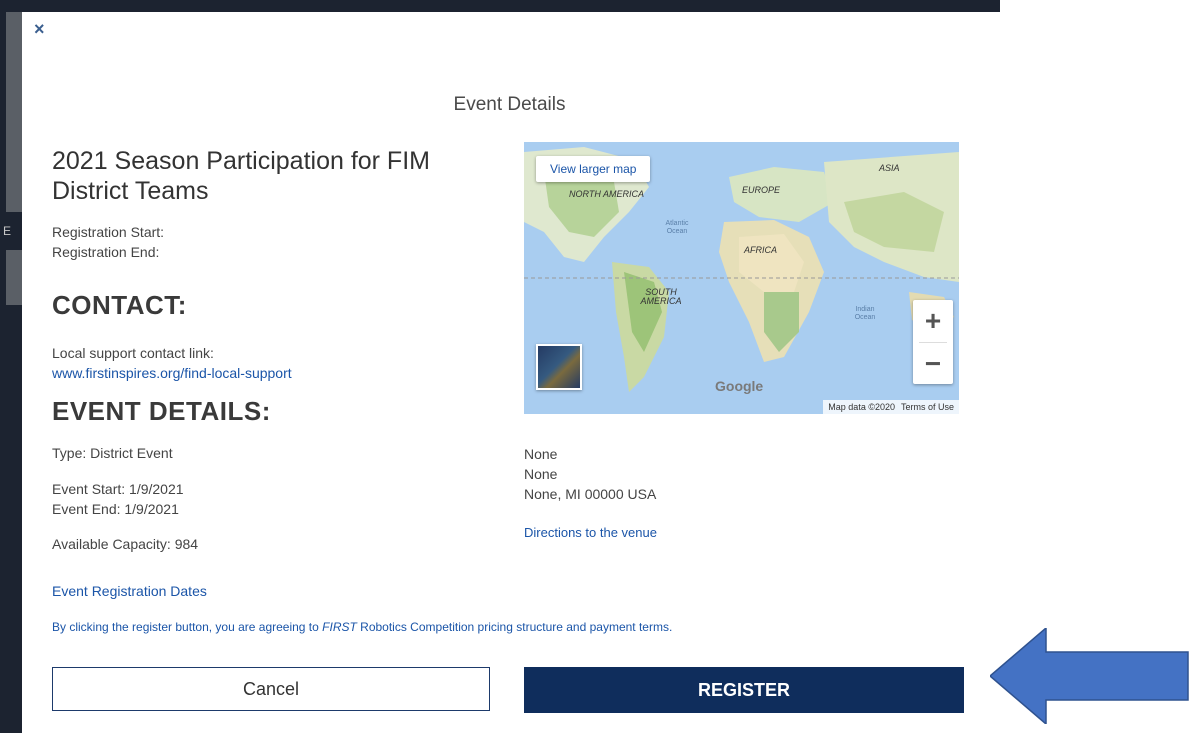 Image resolution: width=1191 pixels, height=733 pixels. I want to click on satellite-view-toggle, so click(559, 367).